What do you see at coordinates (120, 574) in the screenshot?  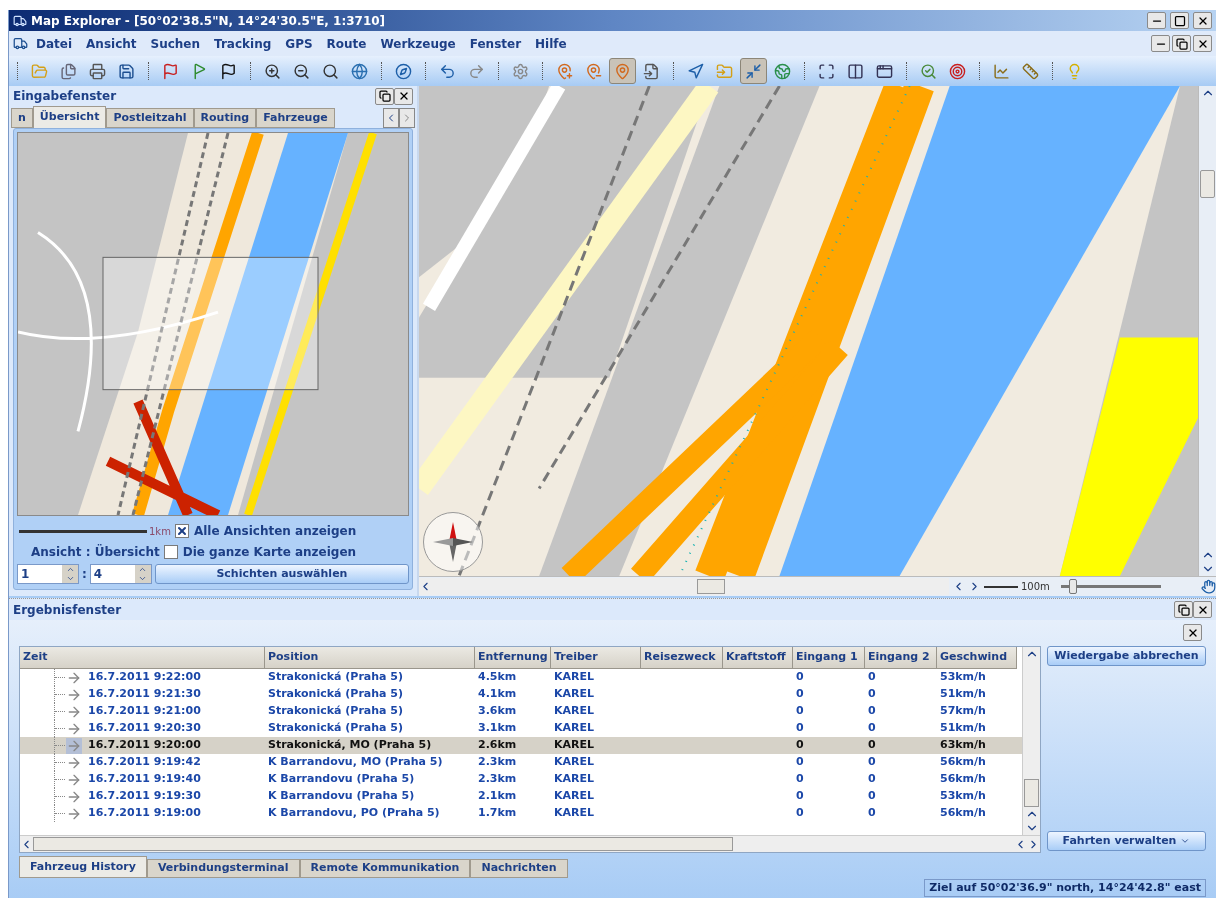 I see `number-spinner: 4` at bounding box center [120, 574].